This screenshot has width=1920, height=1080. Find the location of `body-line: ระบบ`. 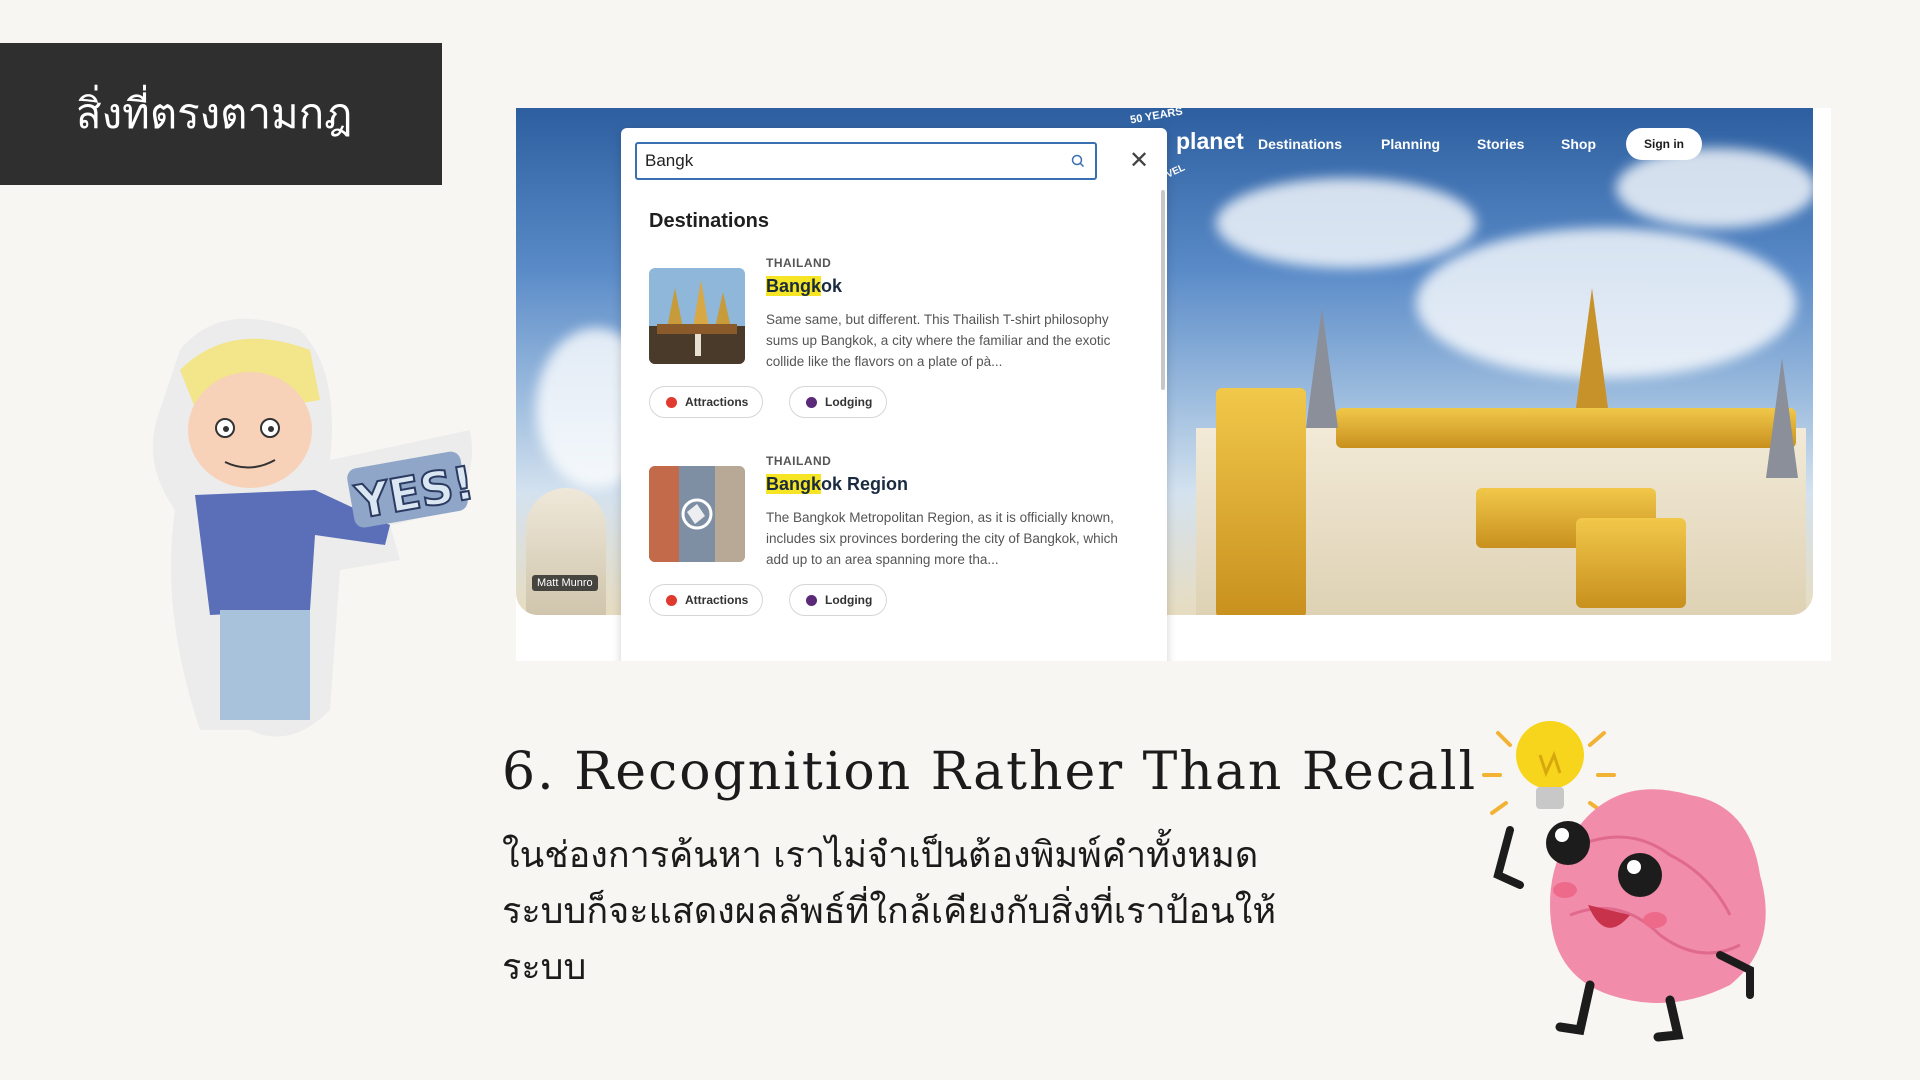

body-line: ระบบ is located at coordinates (544, 967).